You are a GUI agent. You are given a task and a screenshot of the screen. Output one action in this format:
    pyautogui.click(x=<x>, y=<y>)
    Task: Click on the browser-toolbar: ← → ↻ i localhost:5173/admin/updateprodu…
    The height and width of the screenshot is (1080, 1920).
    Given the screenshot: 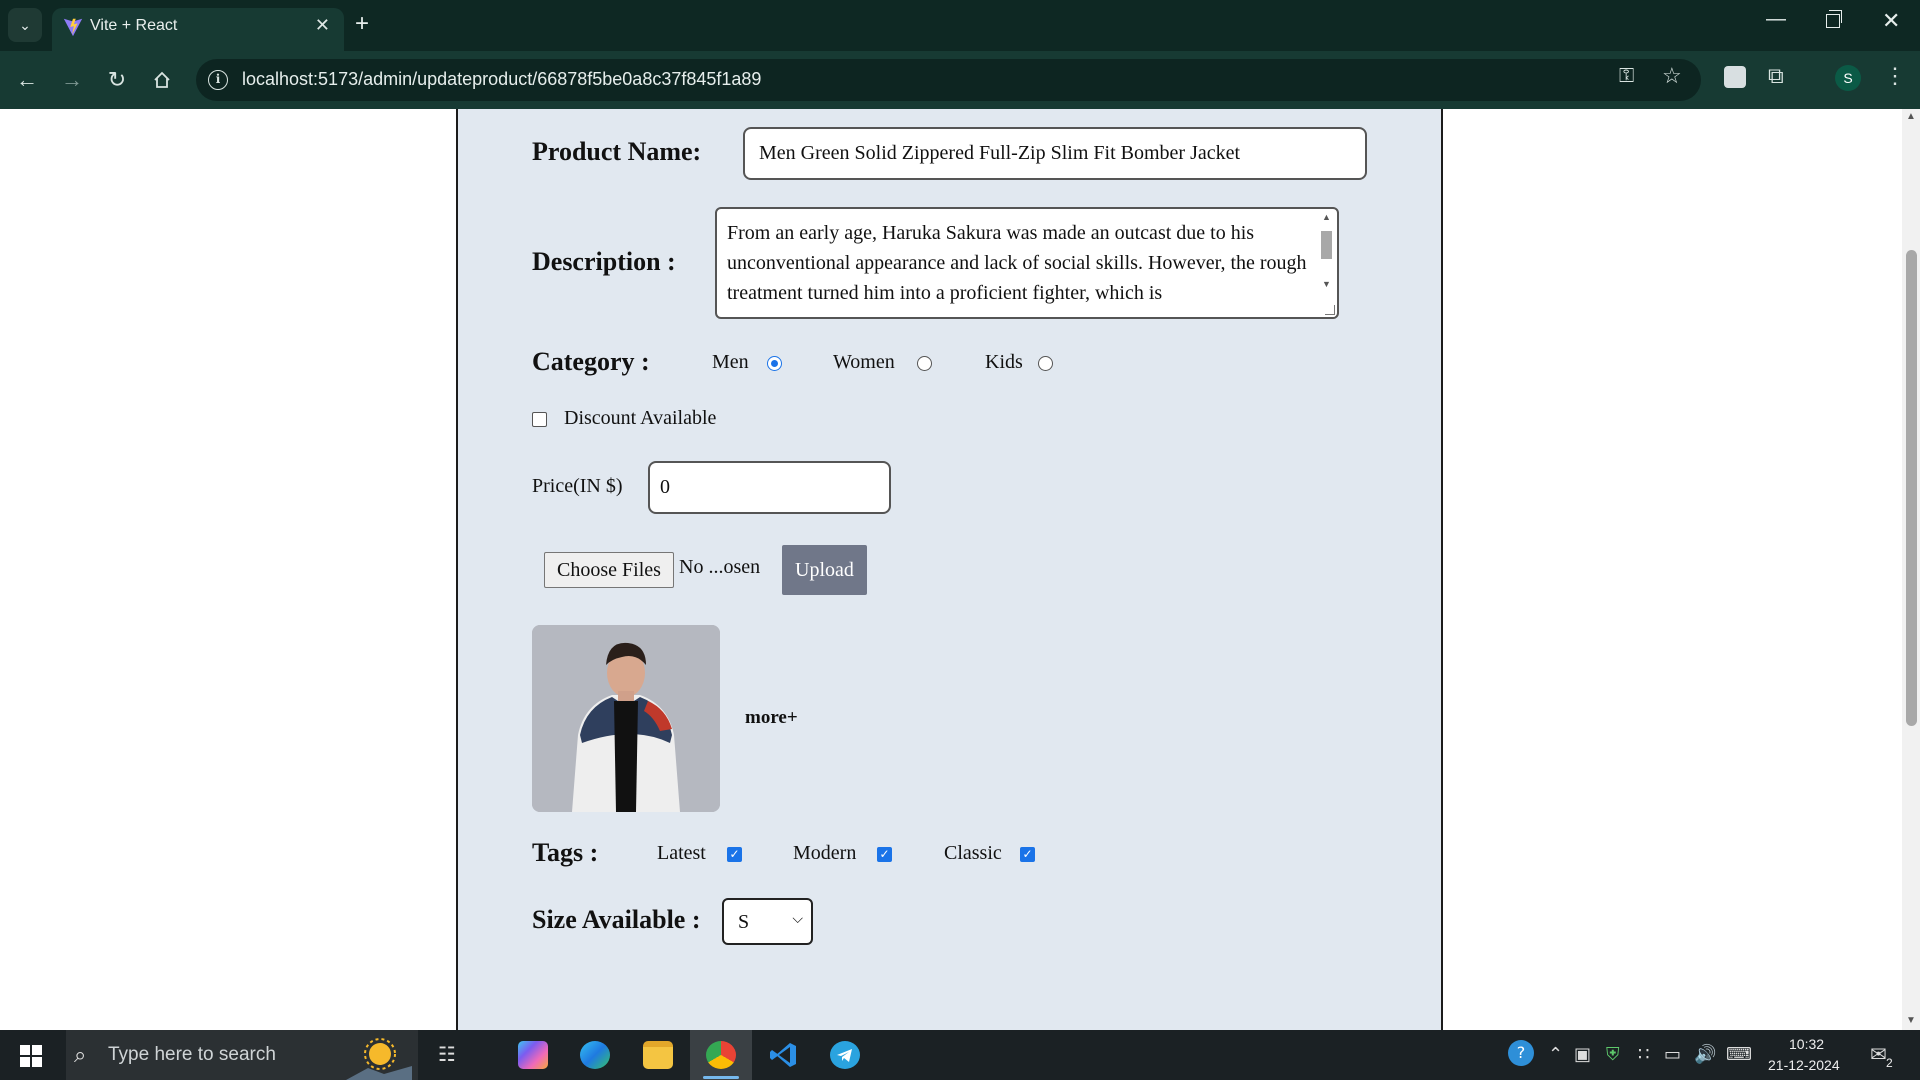 What is the action you would take?
    pyautogui.click(x=960, y=80)
    